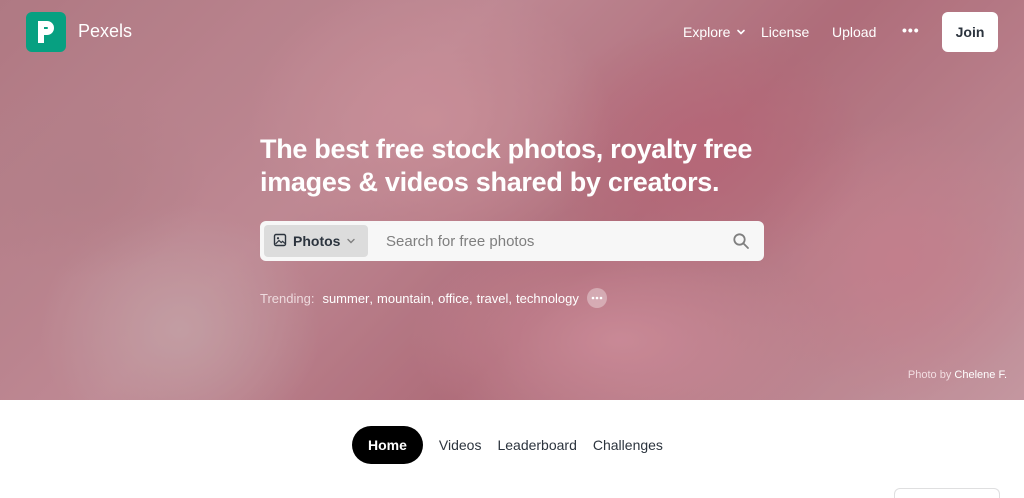  Describe the element at coordinates (512, 32) in the screenshot. I see `top-navigation: Pexels Explore License Upload ••• Join` at that location.